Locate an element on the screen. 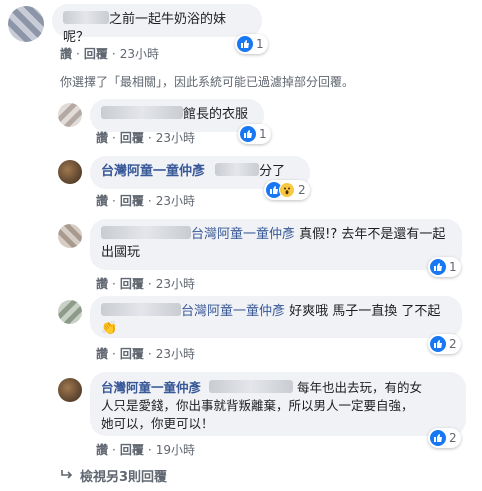 The width and height of the screenshot is (482, 491). comment-actions: 讚 · 回覆 · 19小時 is located at coordinates (145, 449).